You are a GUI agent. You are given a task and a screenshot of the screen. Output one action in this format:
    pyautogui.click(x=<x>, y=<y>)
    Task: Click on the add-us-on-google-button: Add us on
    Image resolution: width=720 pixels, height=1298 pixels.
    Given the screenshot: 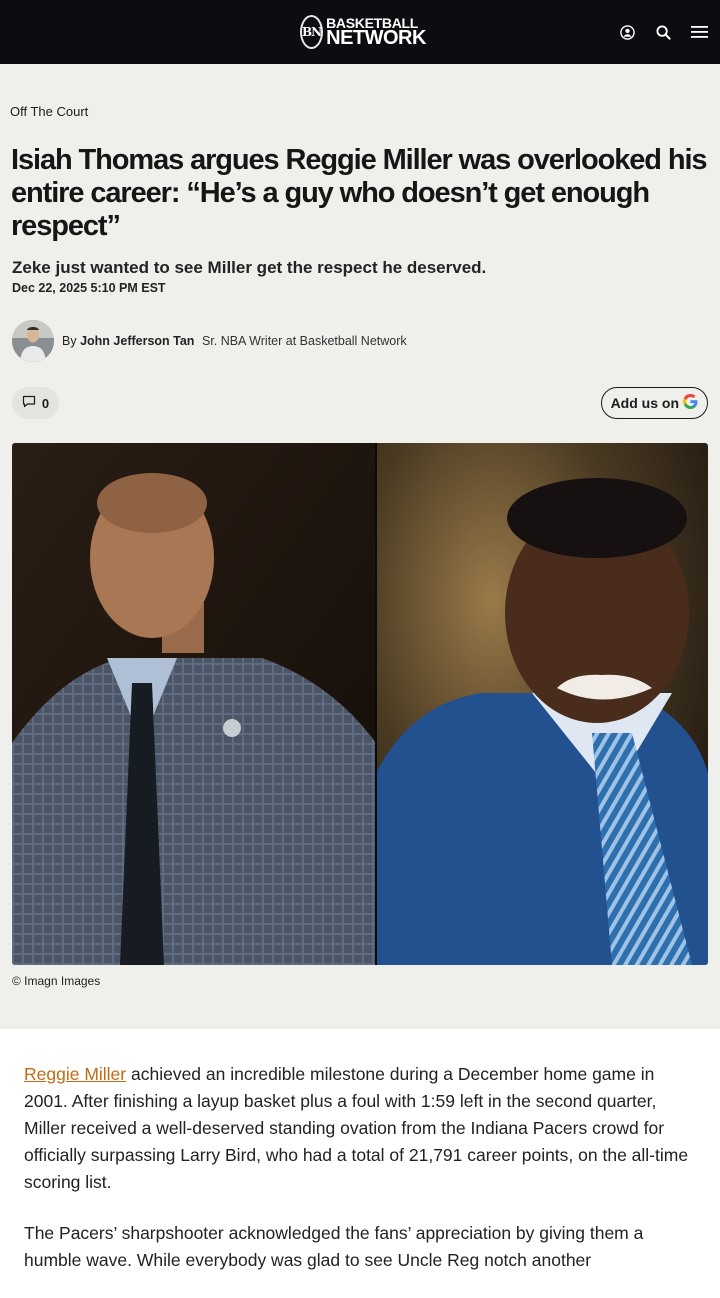 What is the action you would take?
    pyautogui.click(x=654, y=403)
    